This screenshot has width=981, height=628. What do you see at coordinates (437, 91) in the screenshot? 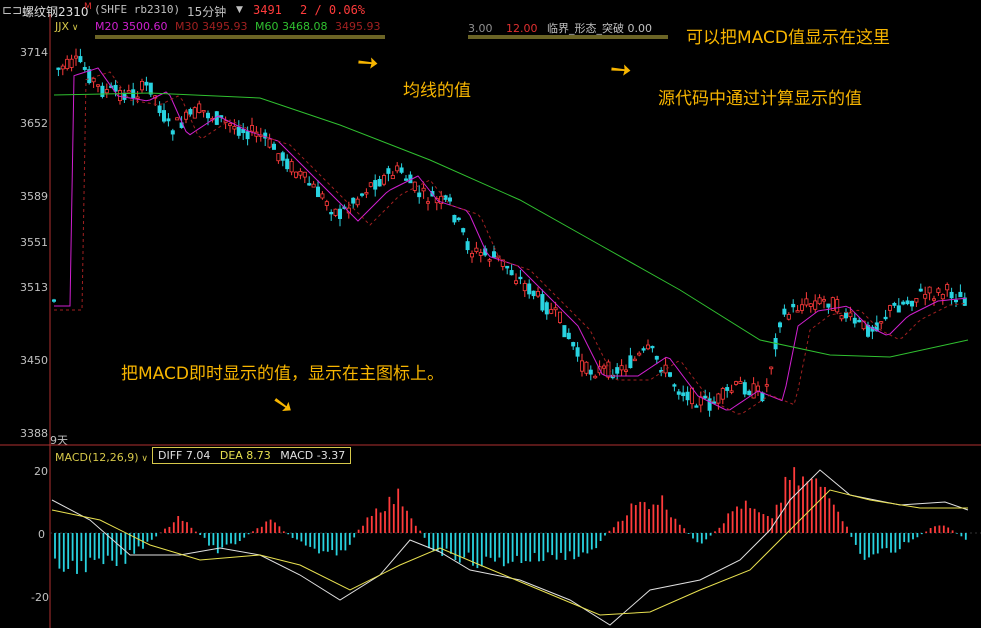
I see `annotation-ma-value: 均线的值` at bounding box center [437, 91].